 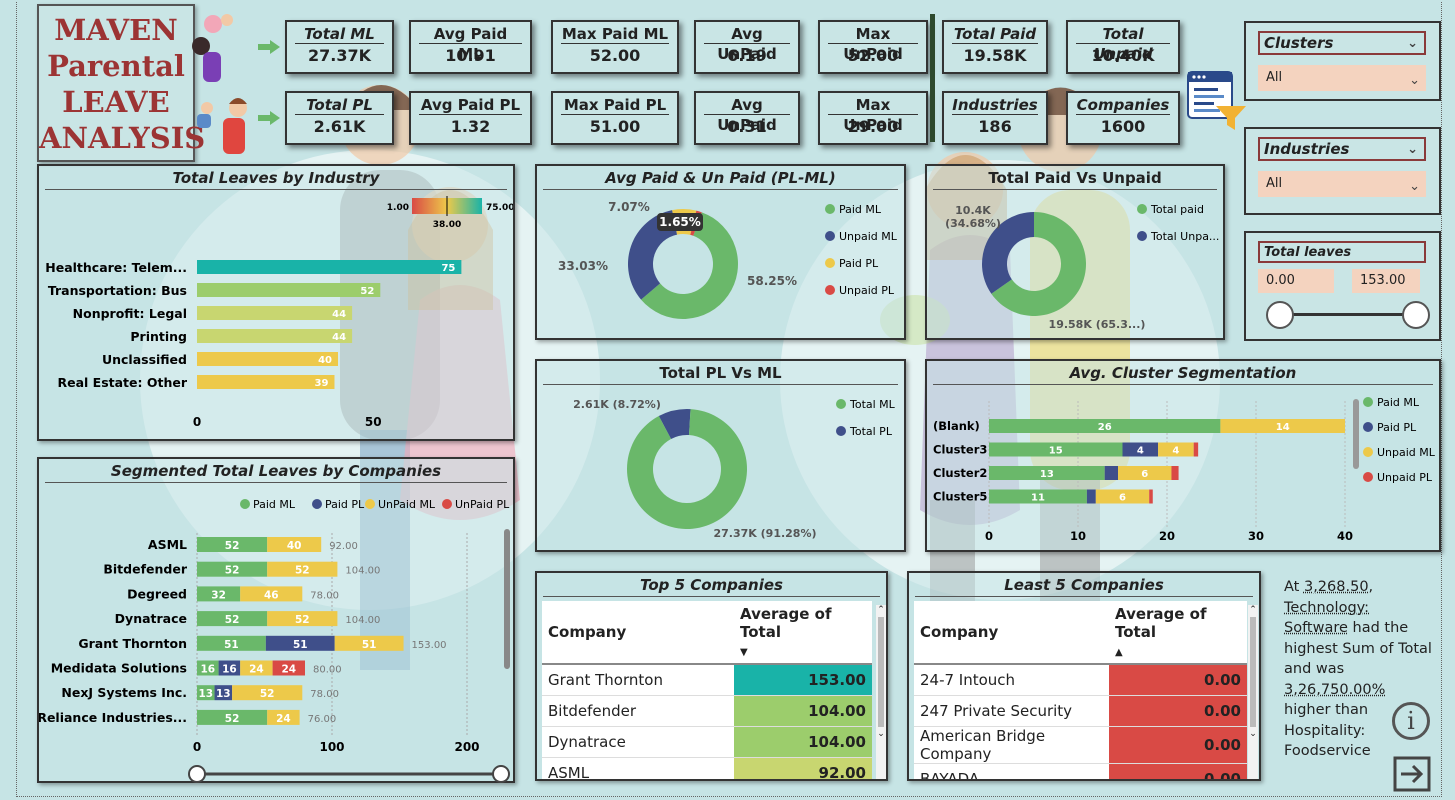 What do you see at coordinates (1105, 427) in the screenshot?
I see `cluster-bar-value: 26` at bounding box center [1105, 427].